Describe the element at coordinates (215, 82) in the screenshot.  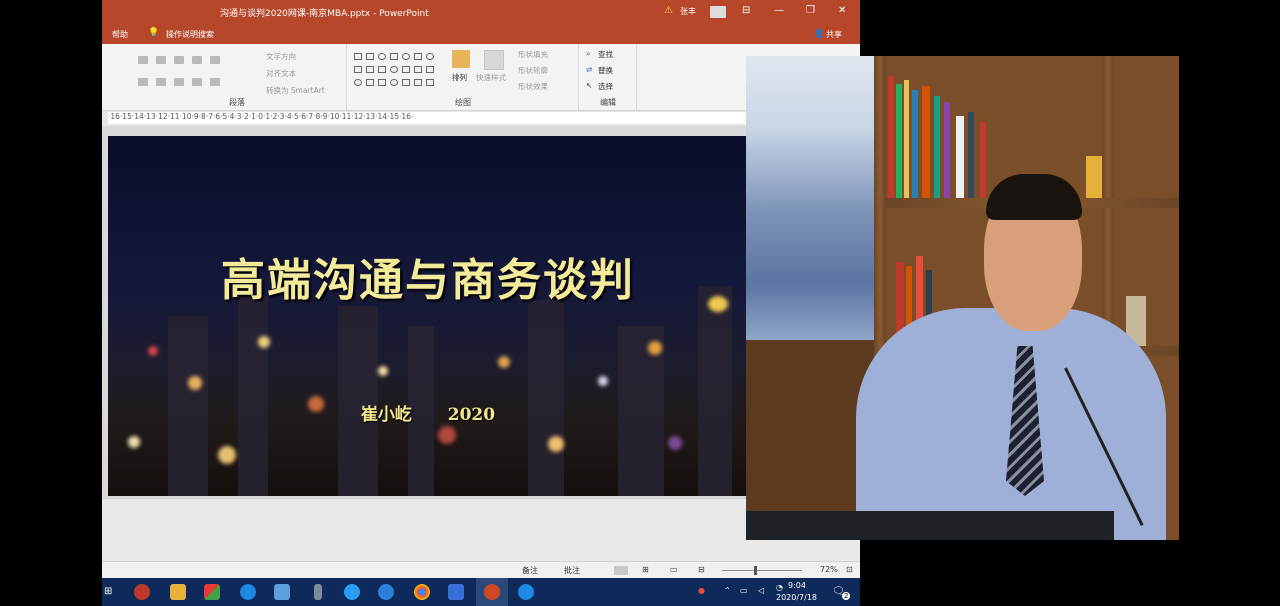
I see `columns-icon` at that location.